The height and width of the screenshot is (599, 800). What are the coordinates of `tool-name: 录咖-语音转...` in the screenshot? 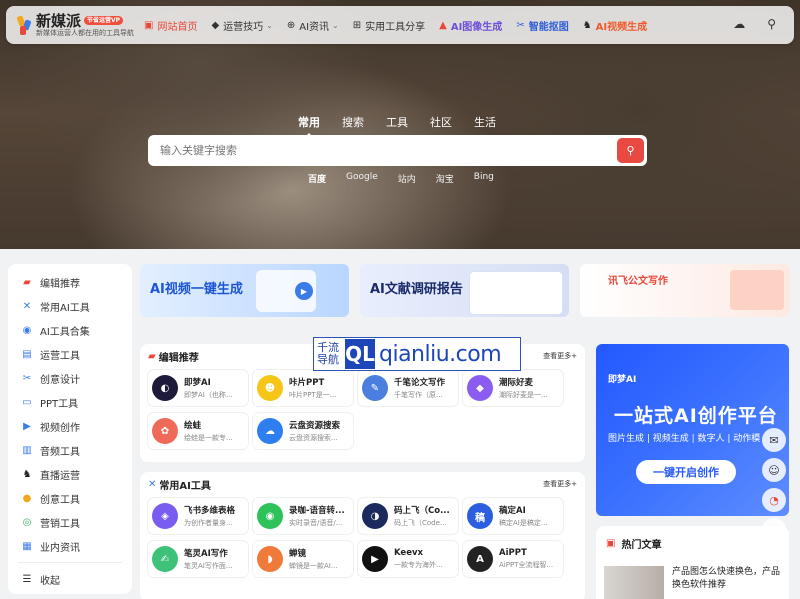 It's located at (317, 511).